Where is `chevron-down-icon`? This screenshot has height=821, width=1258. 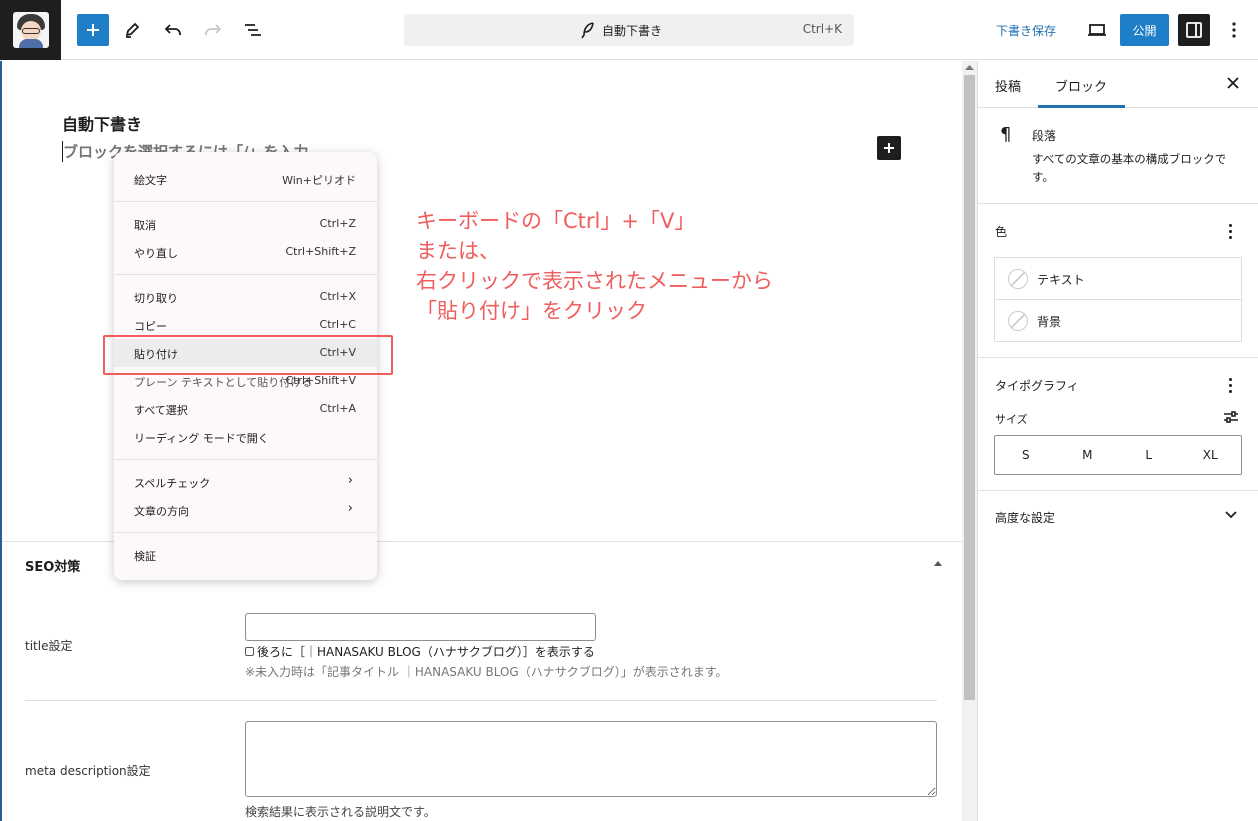
chevron-down-icon is located at coordinates (1231, 515).